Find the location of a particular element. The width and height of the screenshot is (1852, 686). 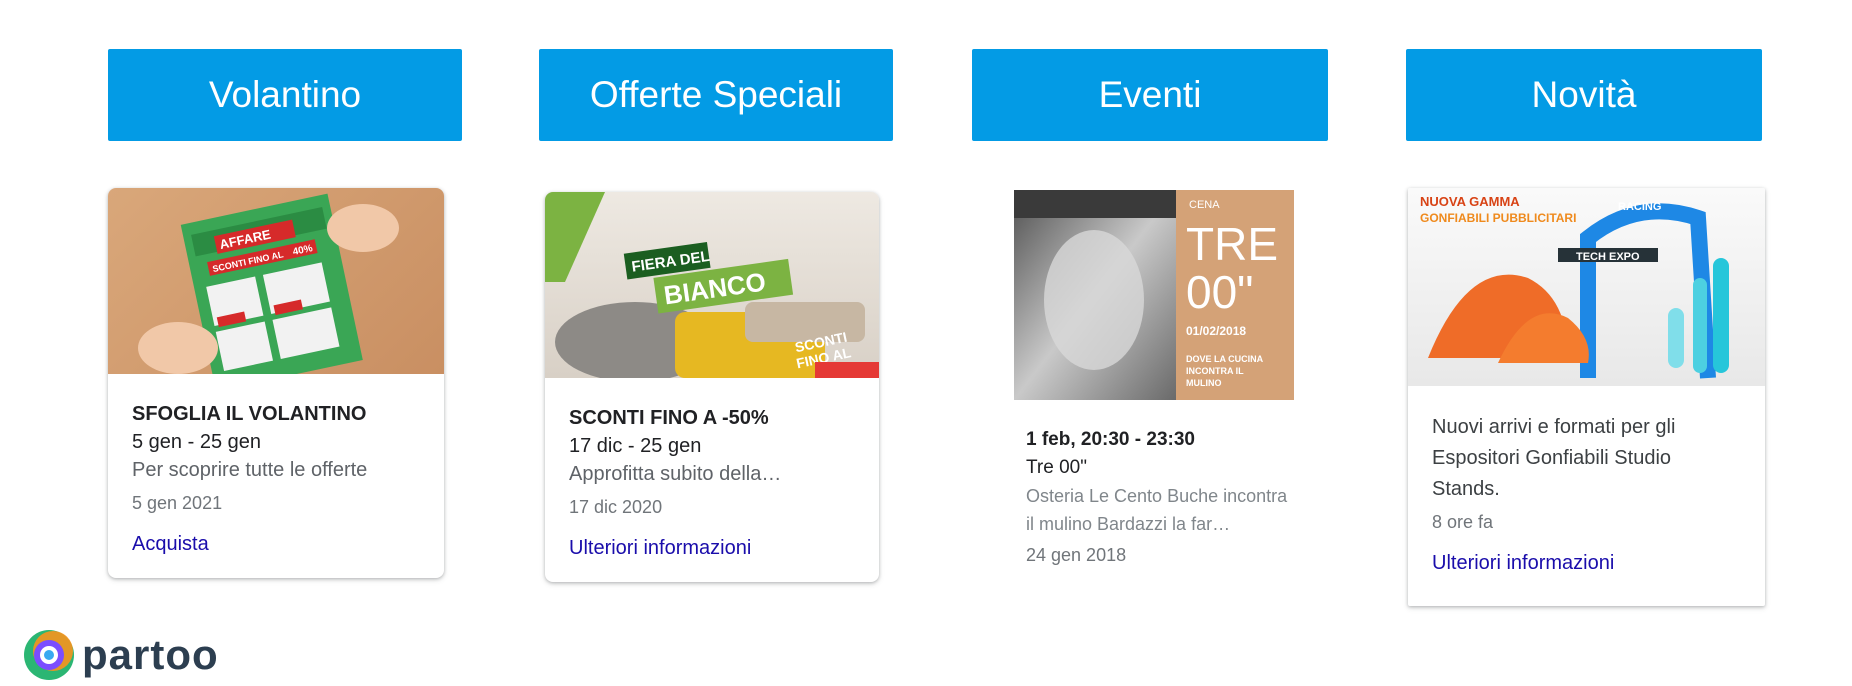

tab-volantino: Volantino is located at coordinates (285, 95).